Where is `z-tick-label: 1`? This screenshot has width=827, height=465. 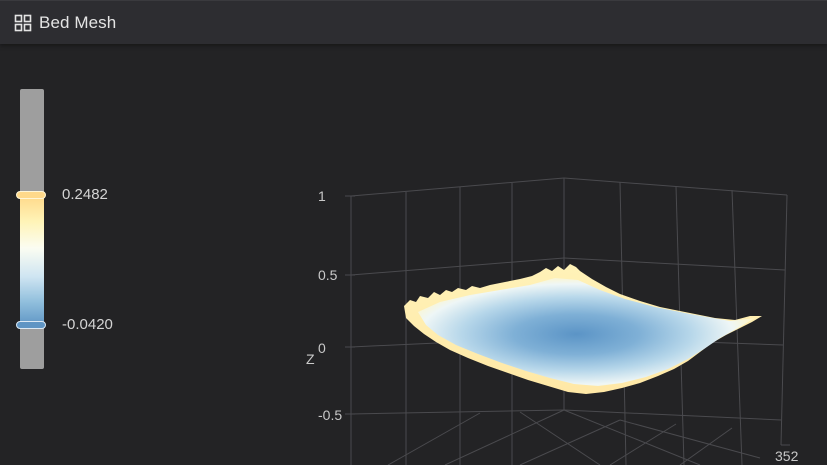
z-tick-label: 1 is located at coordinates (322, 196).